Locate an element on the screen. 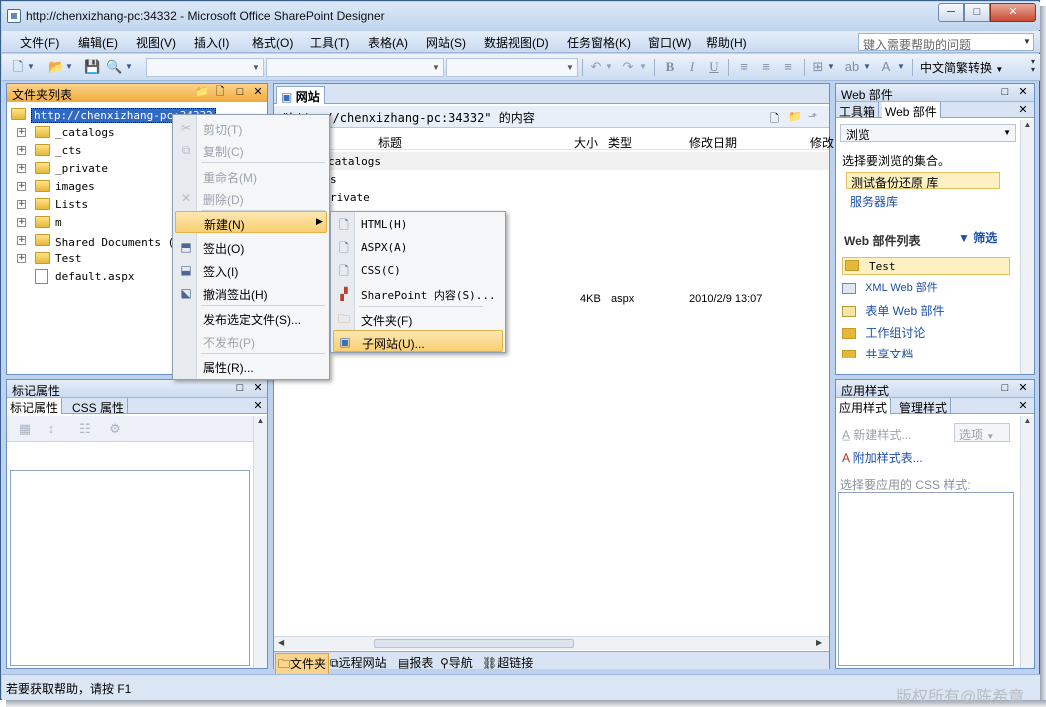 This screenshot has width=1046, height=707. font-size-combo: ▼ is located at coordinates (512, 67).